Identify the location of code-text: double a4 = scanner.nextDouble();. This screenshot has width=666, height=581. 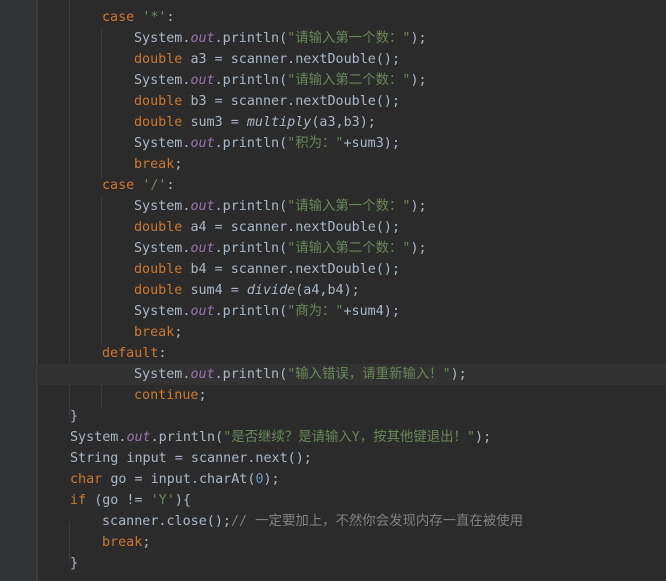
(267, 227).